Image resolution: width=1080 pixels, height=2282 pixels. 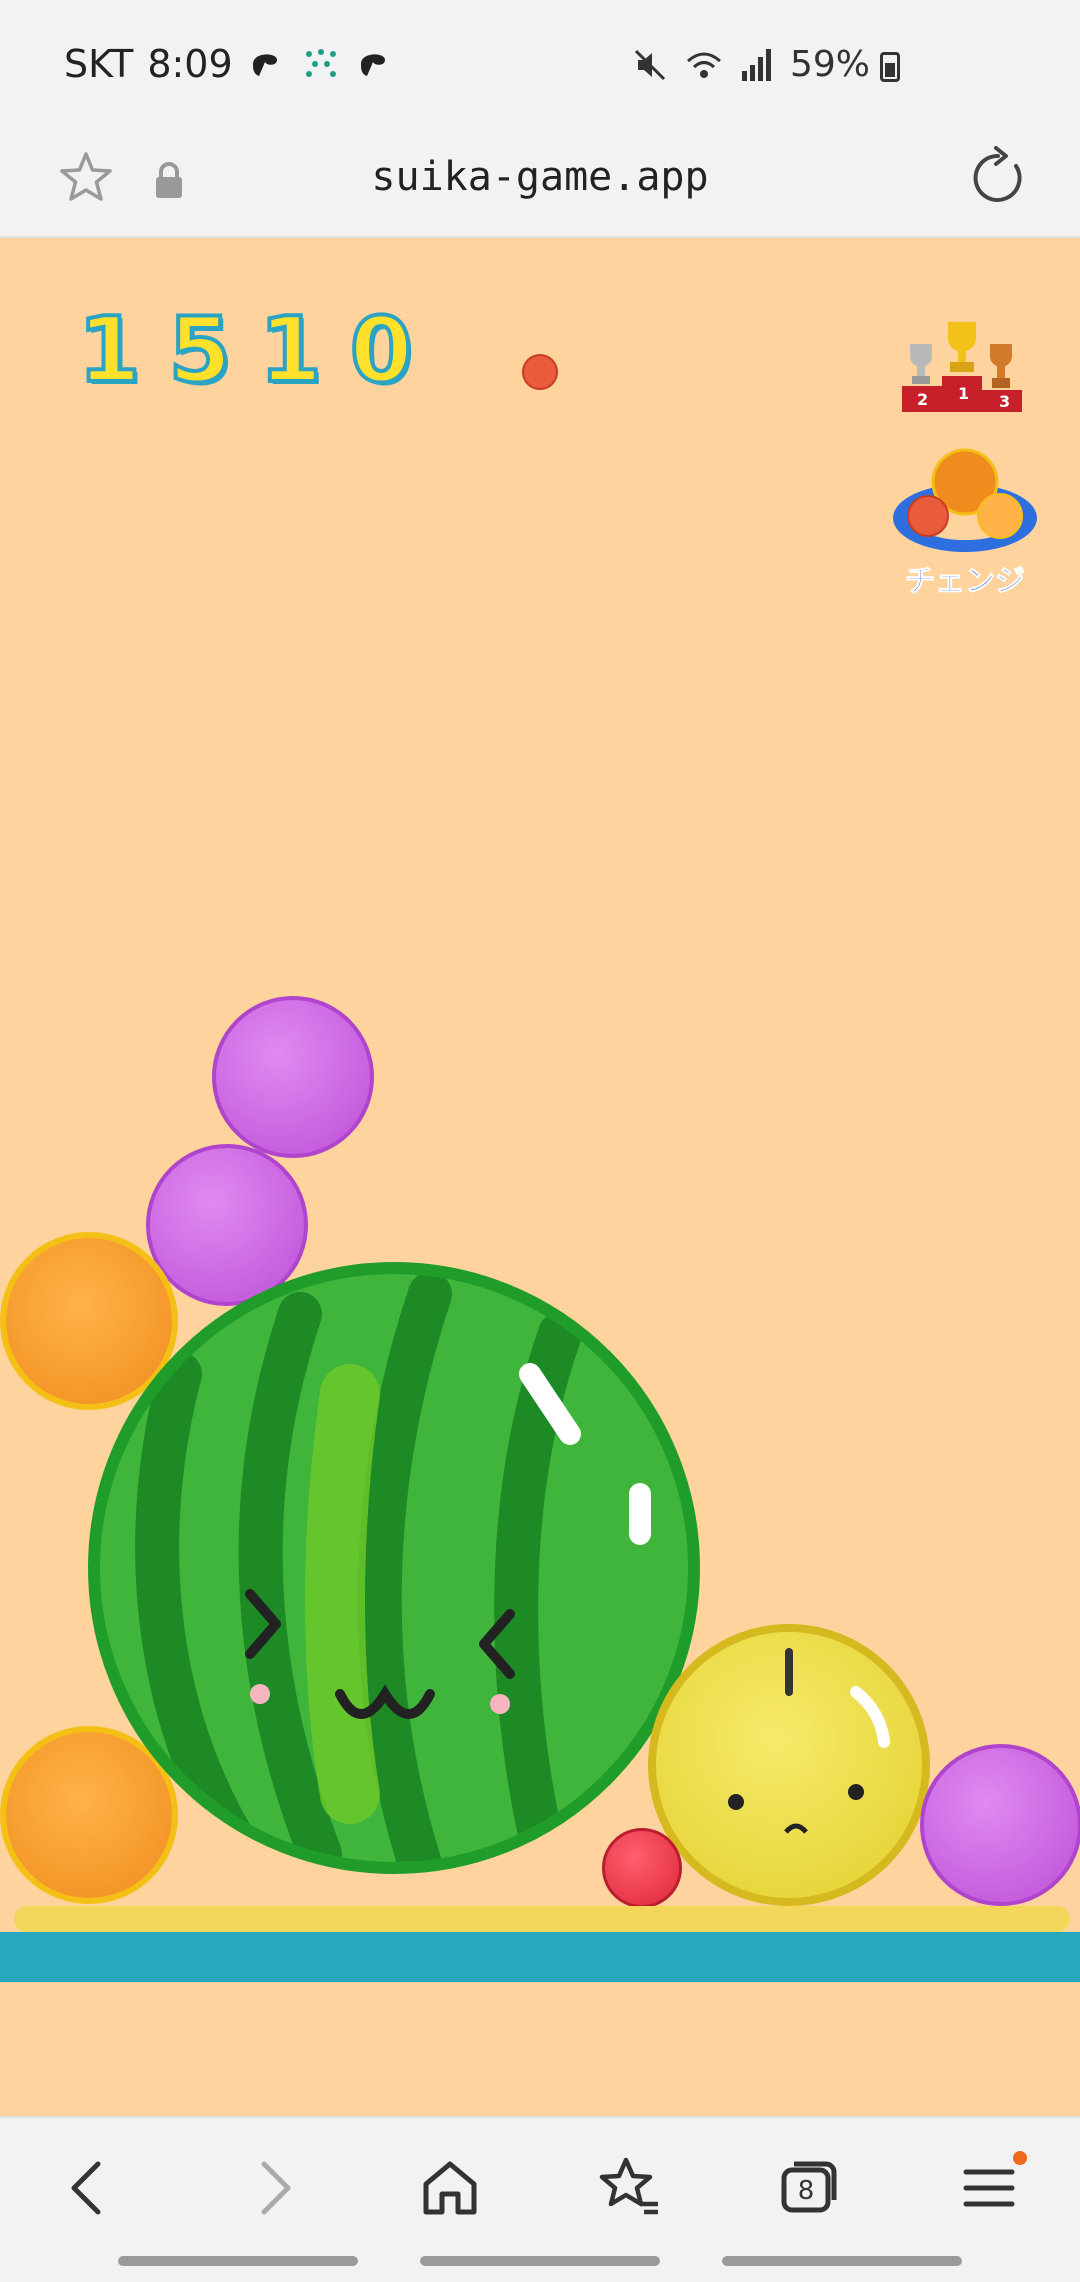 I want to click on address-bar: suika-game.app, so click(x=540, y=184).